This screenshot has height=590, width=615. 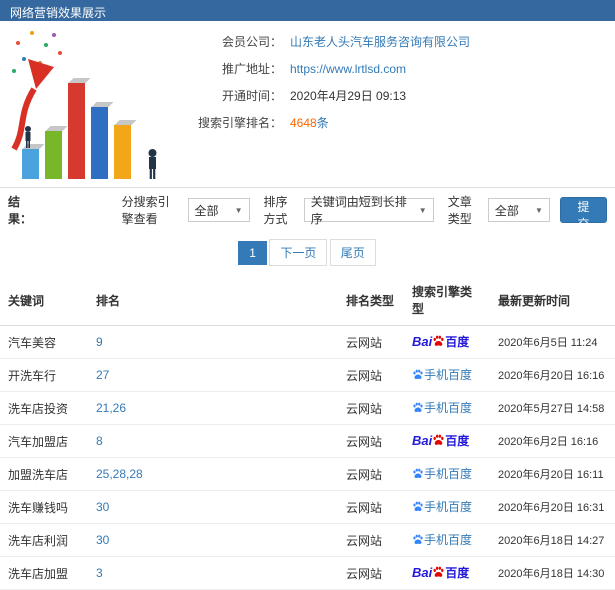 What do you see at coordinates (251, 42) in the screenshot?
I see `company-label: 会员公司：` at bounding box center [251, 42].